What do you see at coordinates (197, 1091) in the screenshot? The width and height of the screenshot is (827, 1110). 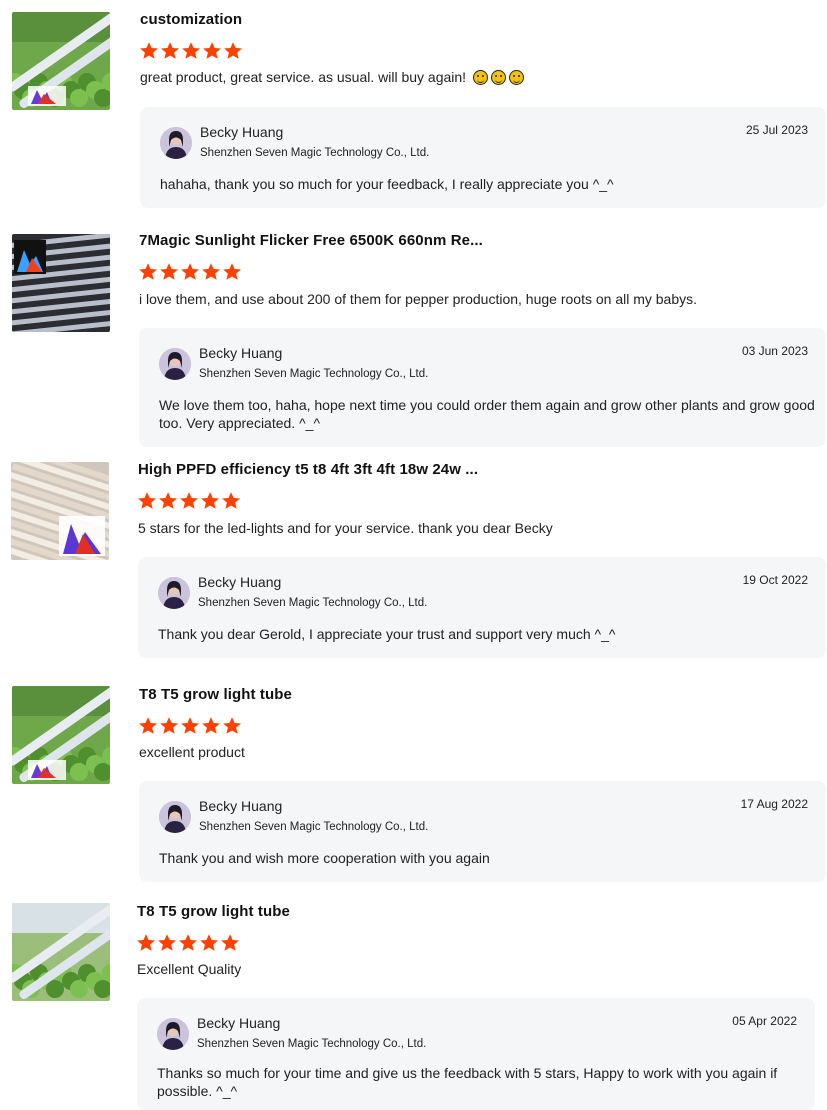 I see `reply-text-line: possible. ^_^` at bounding box center [197, 1091].